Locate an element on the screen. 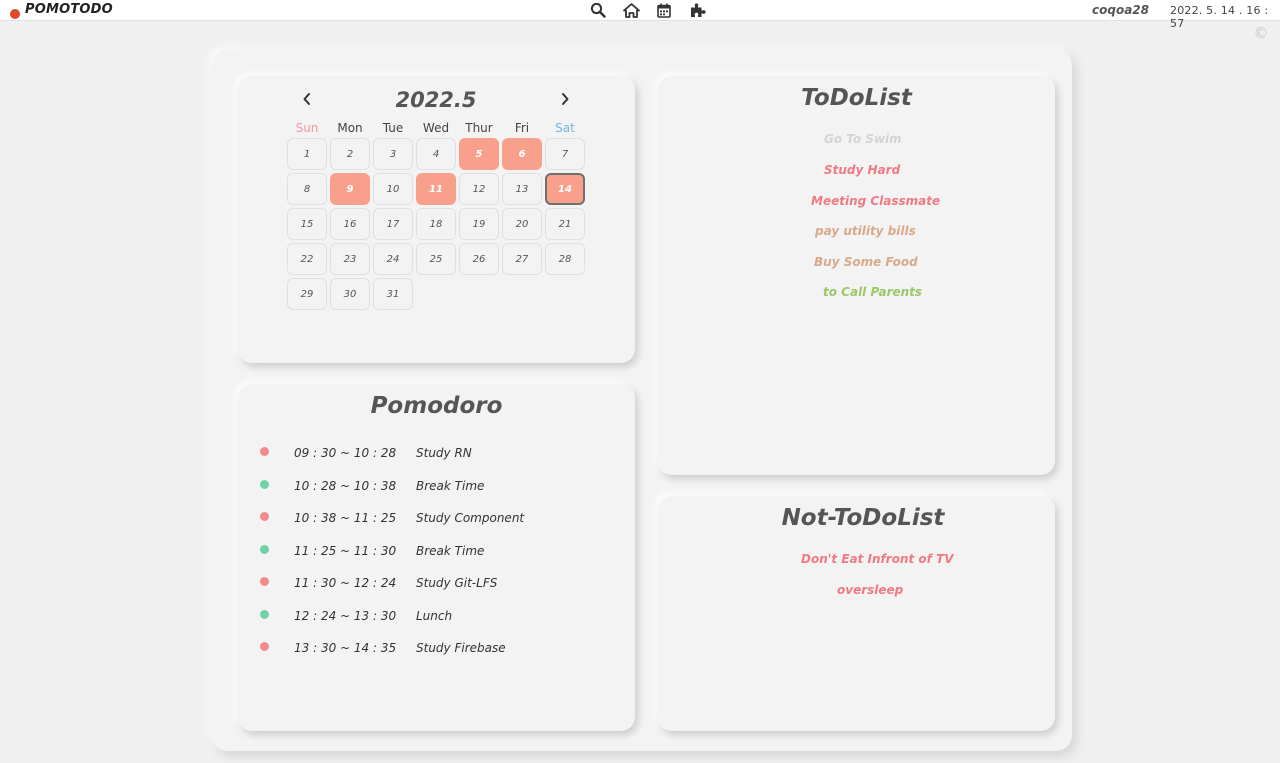 The height and width of the screenshot is (763, 1280). not-todo-panel is located at coordinates (856, 613).